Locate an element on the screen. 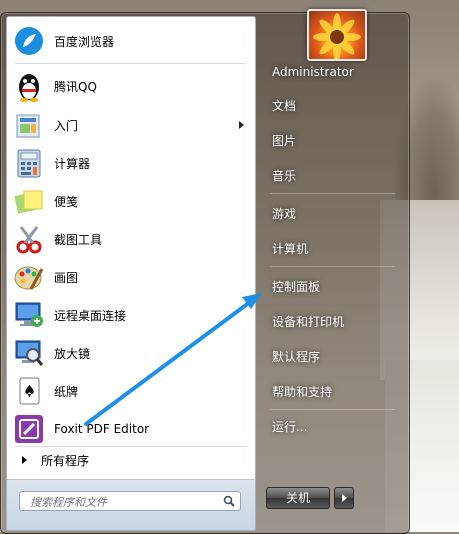 The image size is (459, 534). program-paint: 画图 is located at coordinates (131, 277).